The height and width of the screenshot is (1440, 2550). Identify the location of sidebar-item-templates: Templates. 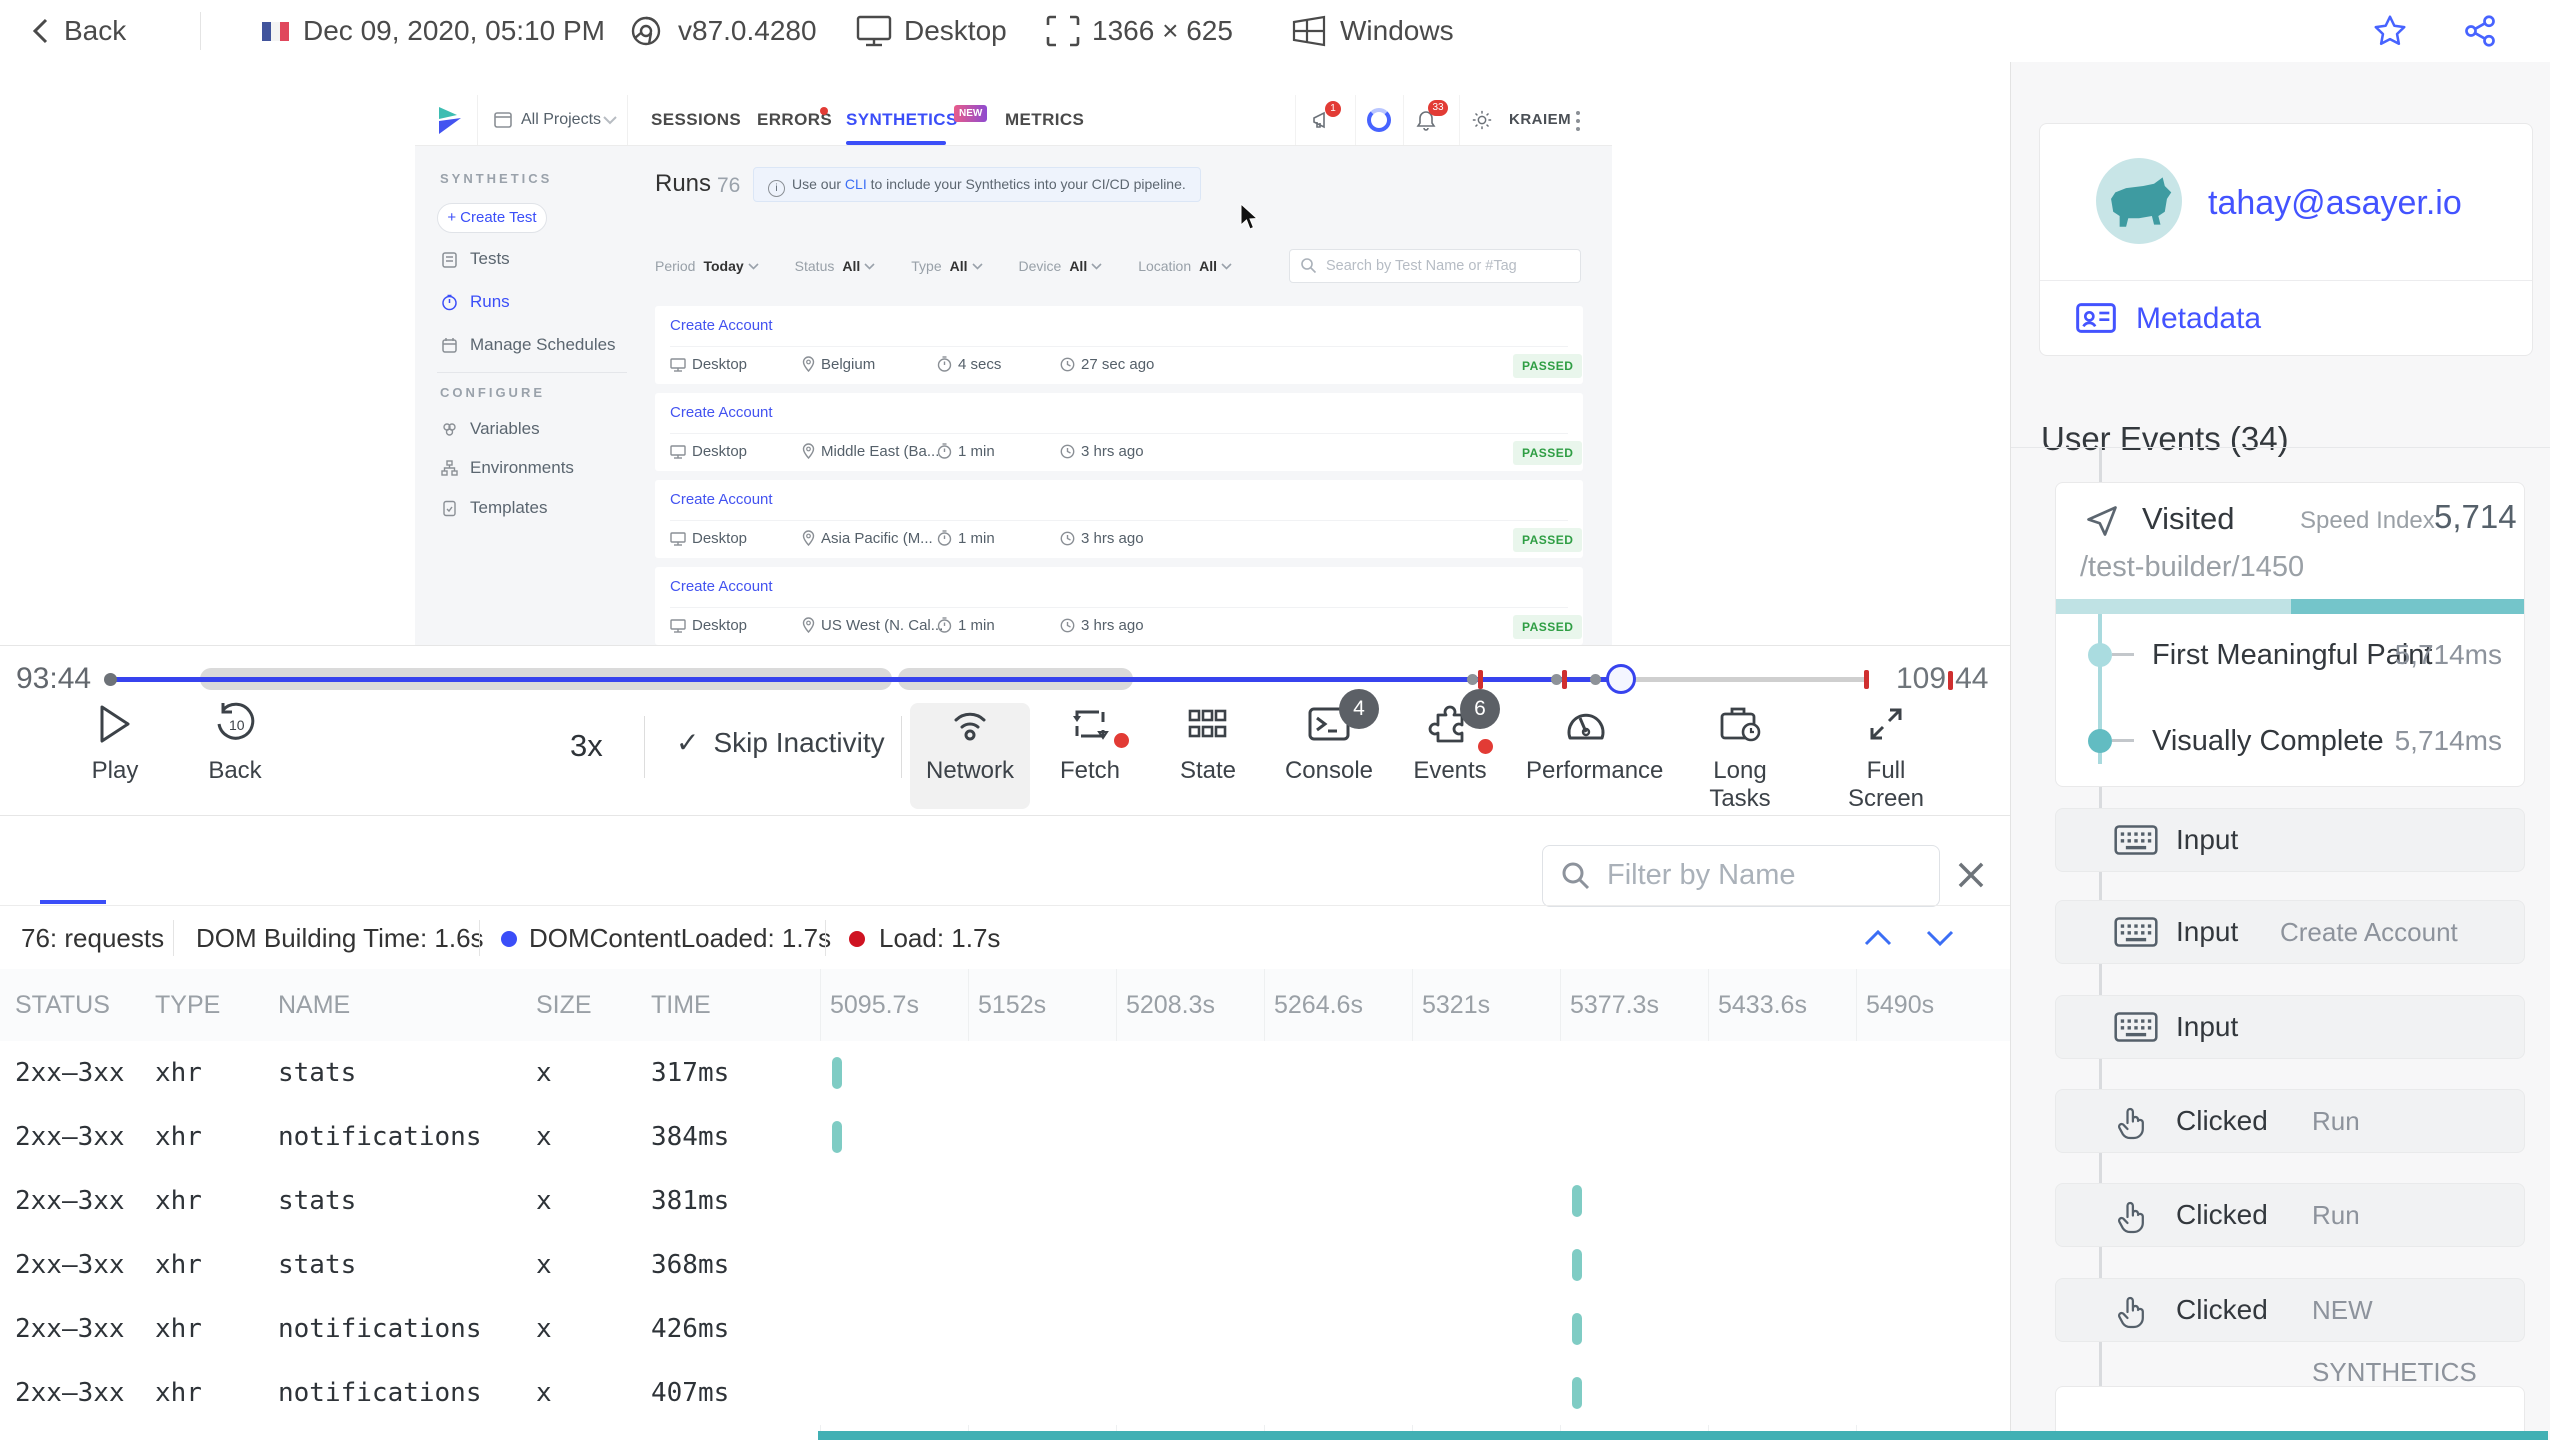
(508, 508).